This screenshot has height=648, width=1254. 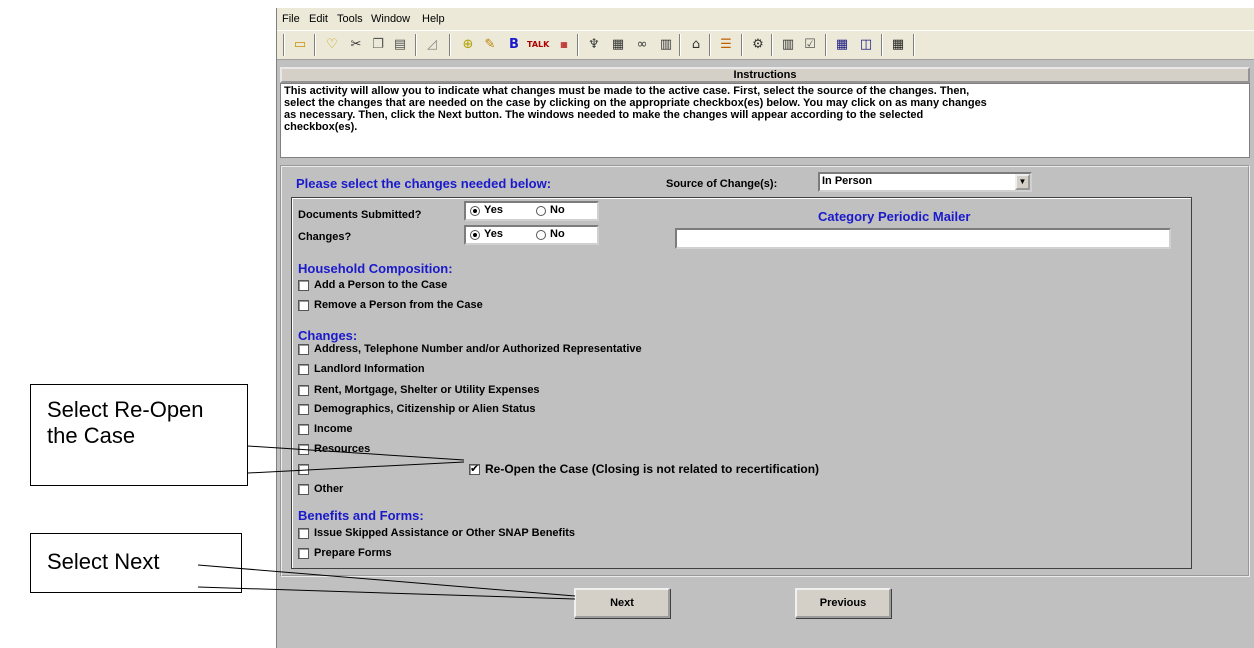 What do you see at coordinates (642, 45) in the screenshot?
I see `glasses-icon: ∞` at bounding box center [642, 45].